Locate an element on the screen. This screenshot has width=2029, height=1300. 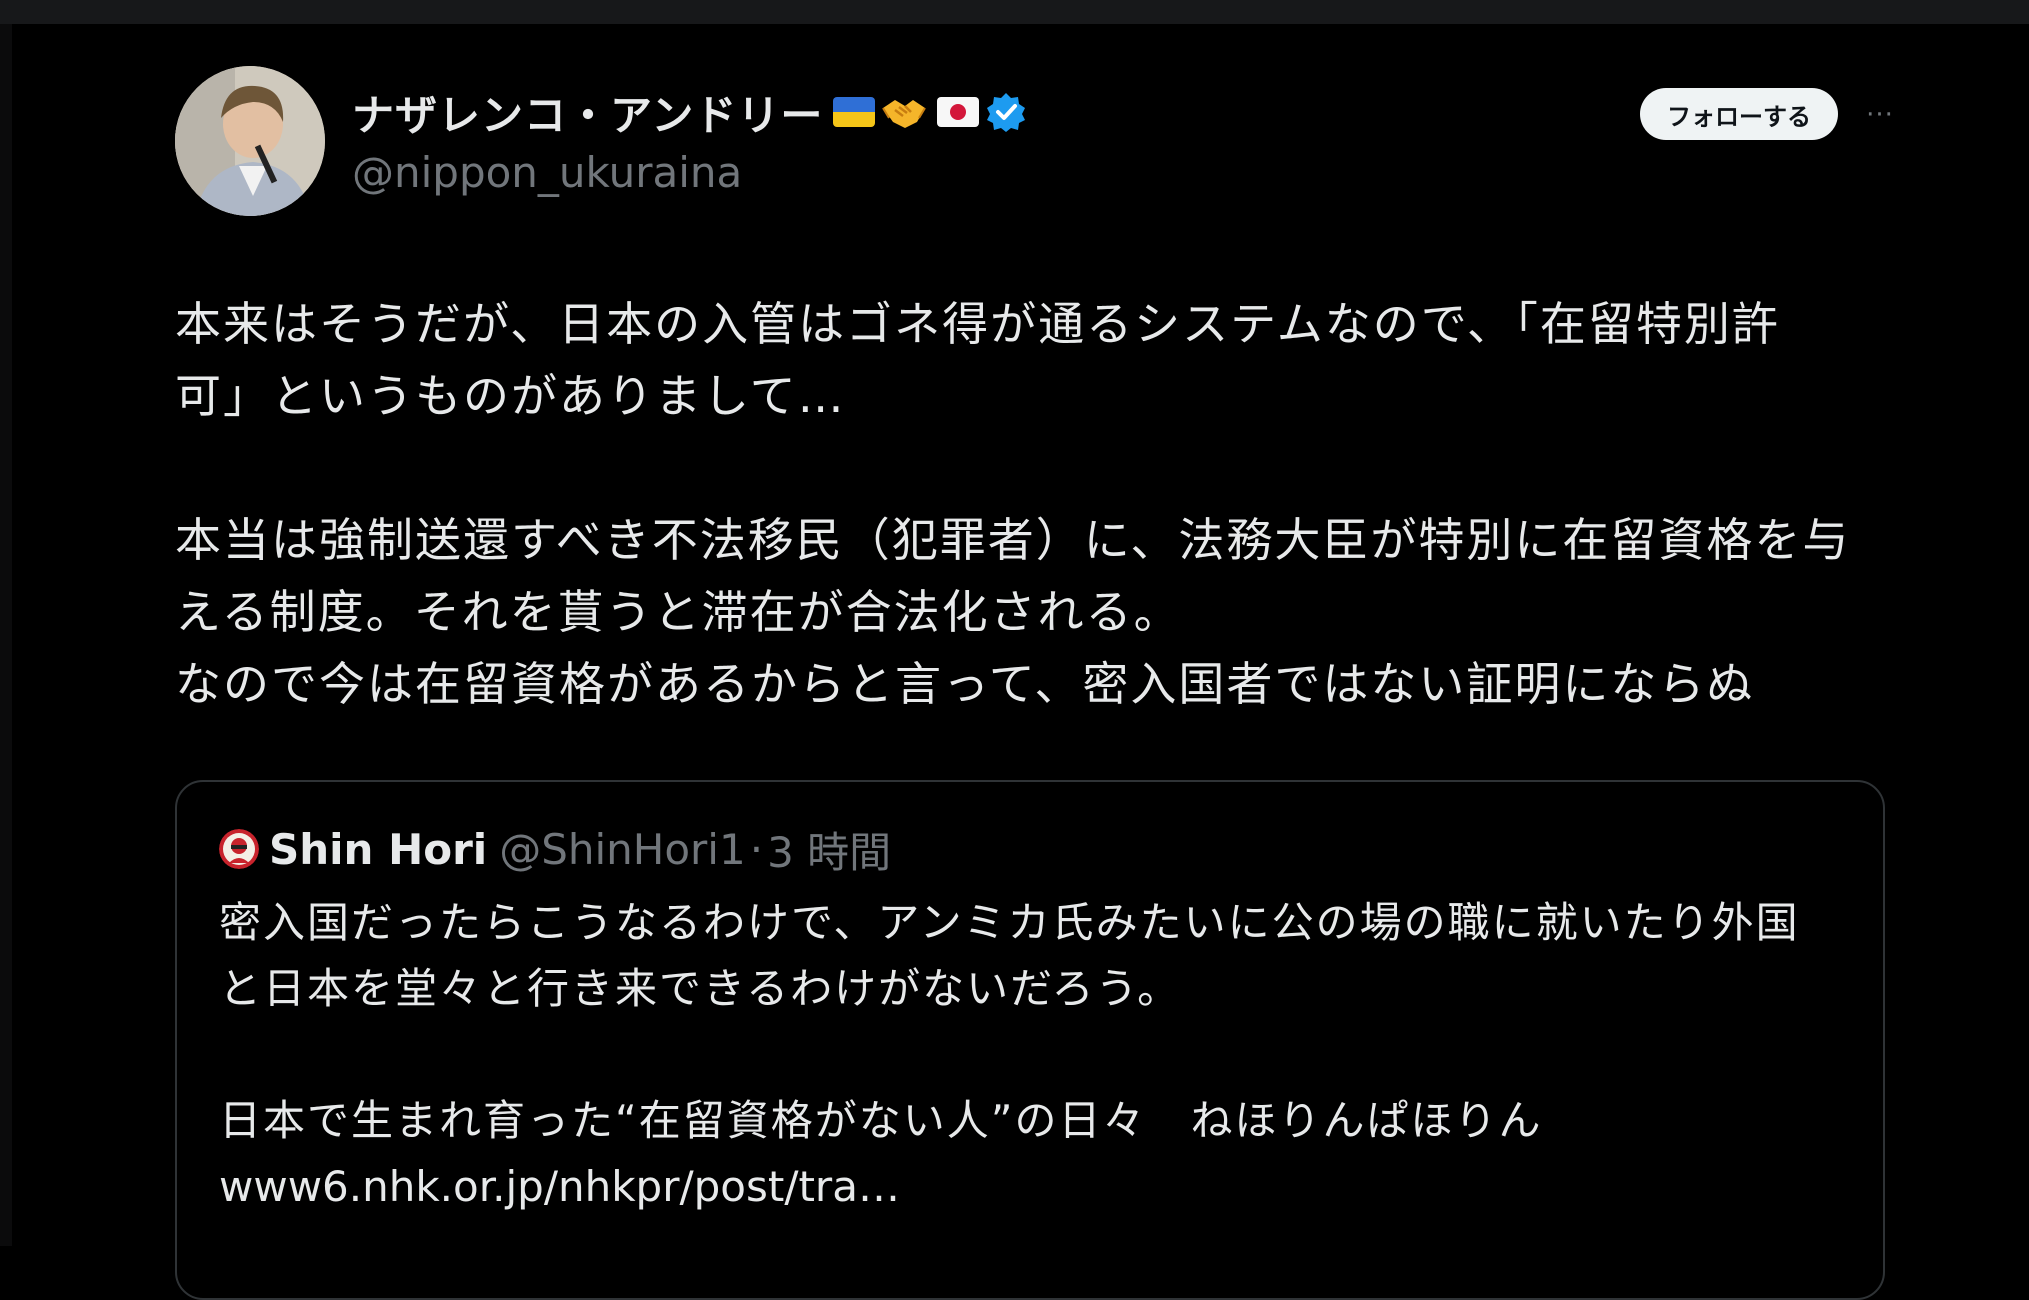
window-top-bar is located at coordinates (1014, 12).